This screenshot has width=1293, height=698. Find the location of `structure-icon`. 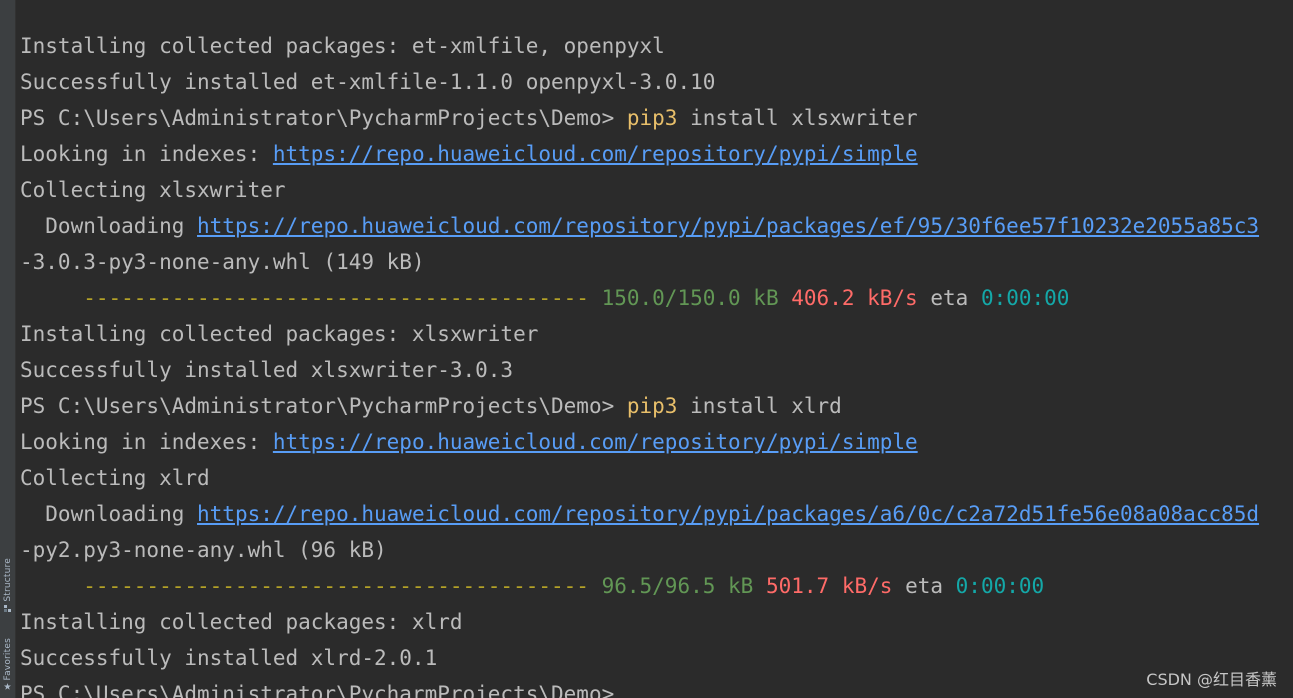

structure-icon is located at coordinates (7, 608).